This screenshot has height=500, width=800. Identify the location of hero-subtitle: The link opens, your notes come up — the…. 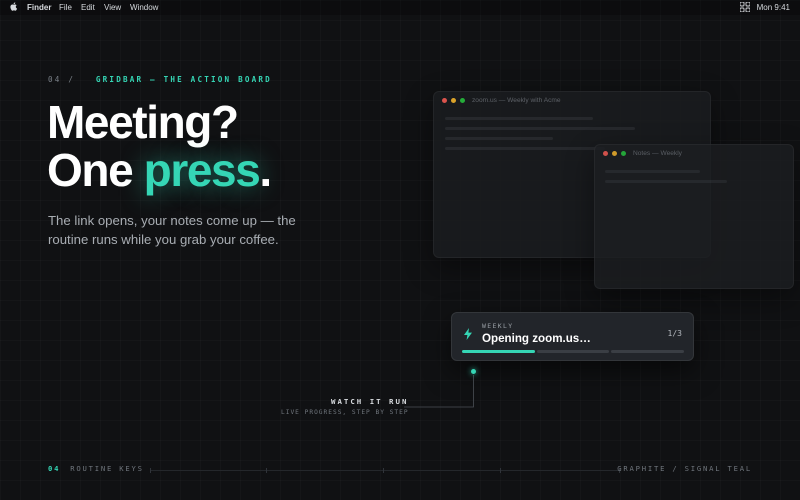
(172, 230).